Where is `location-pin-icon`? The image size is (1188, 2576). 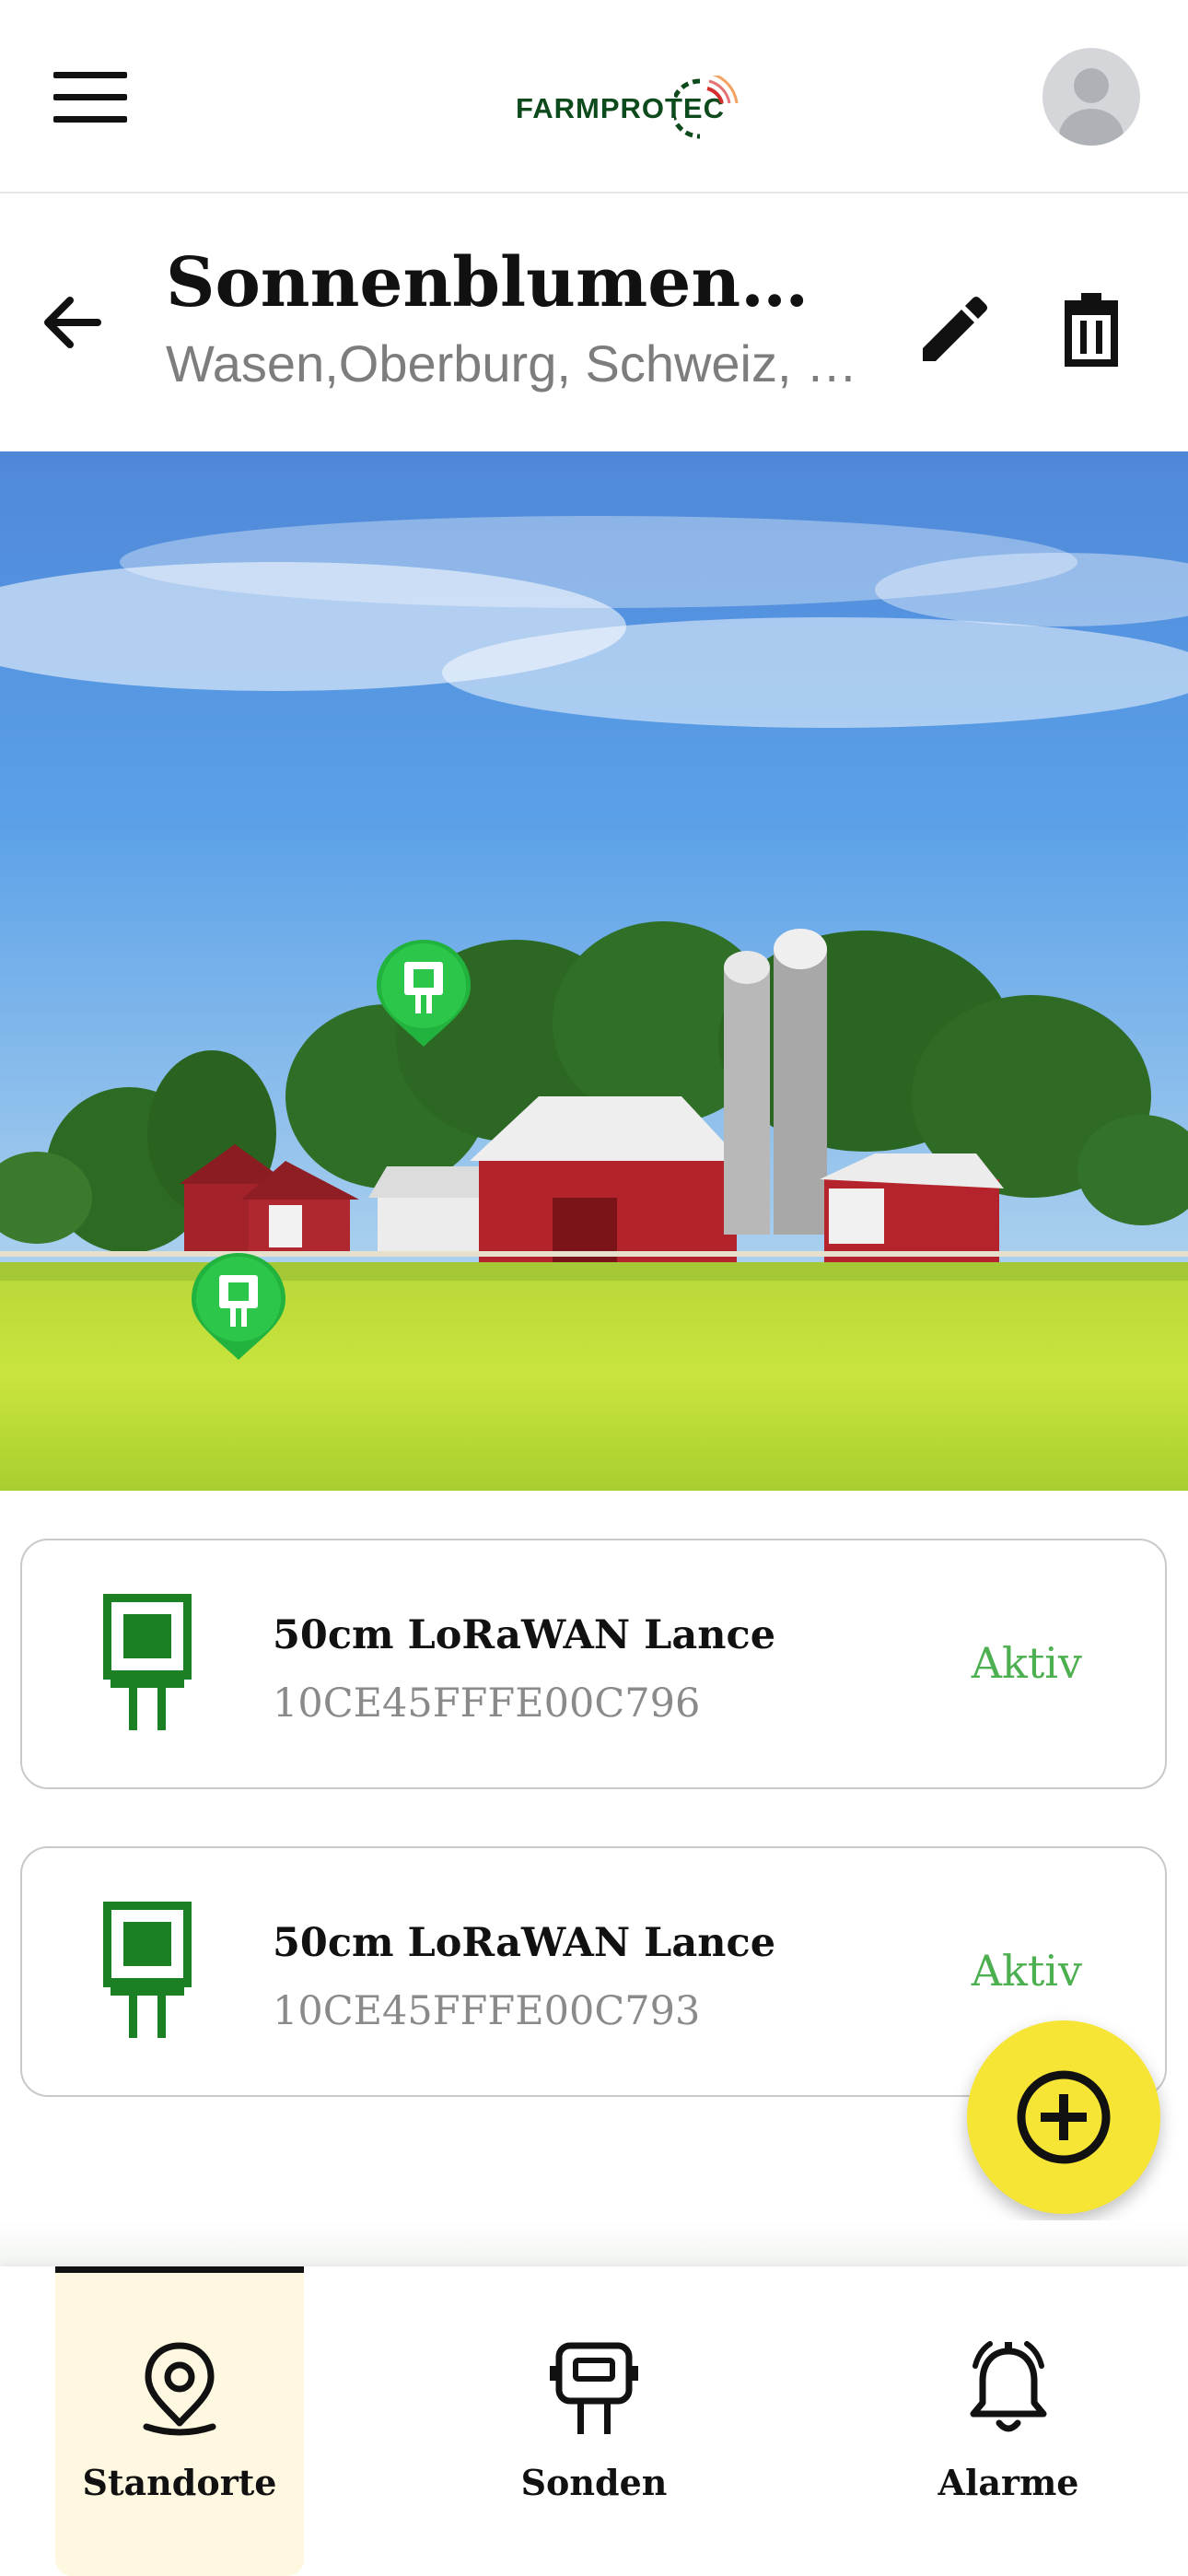 location-pin-icon is located at coordinates (179, 2389).